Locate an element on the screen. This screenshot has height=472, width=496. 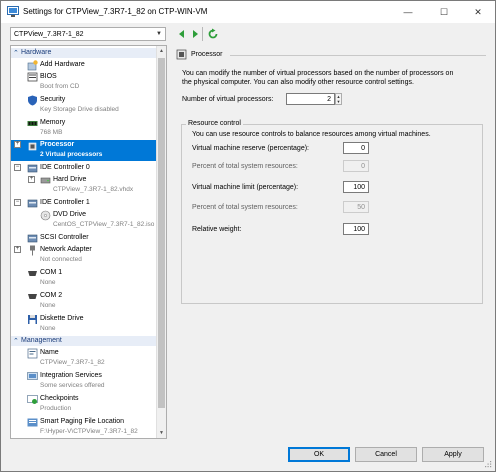
smart-paging-icon is located at coordinates (32, 422).